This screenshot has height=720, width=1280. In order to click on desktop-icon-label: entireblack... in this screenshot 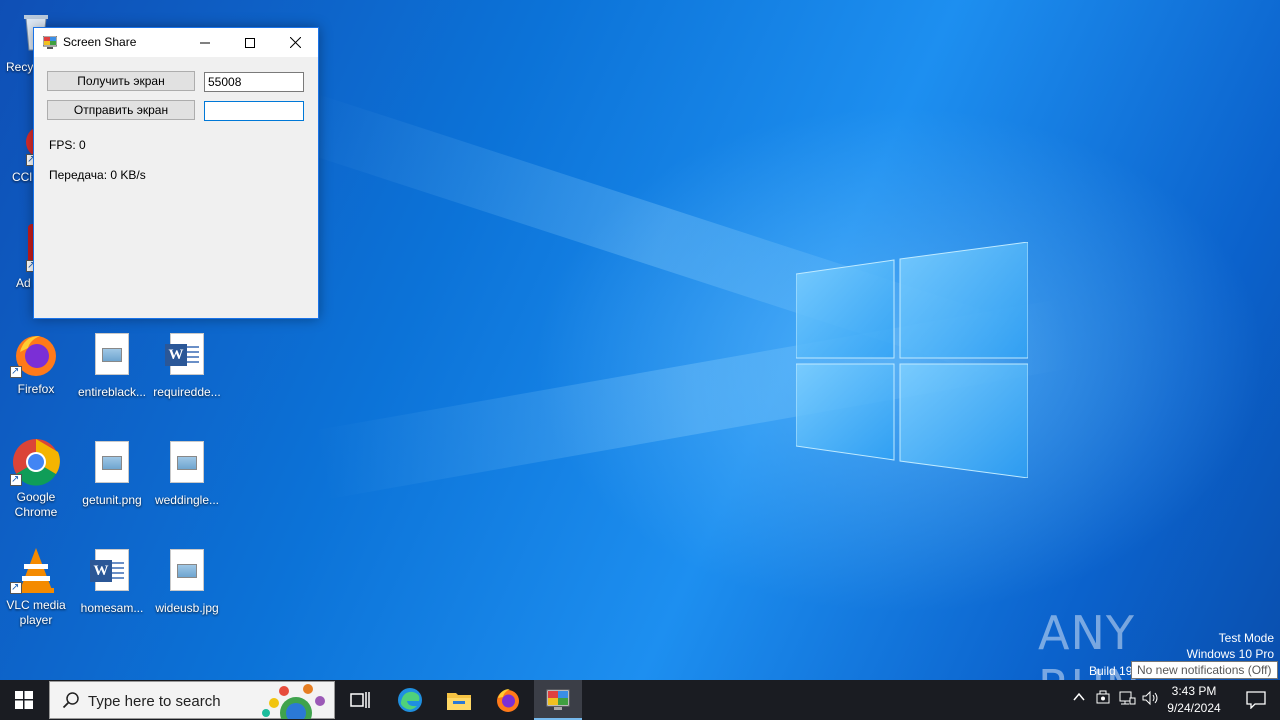, I will do `click(112, 392)`.